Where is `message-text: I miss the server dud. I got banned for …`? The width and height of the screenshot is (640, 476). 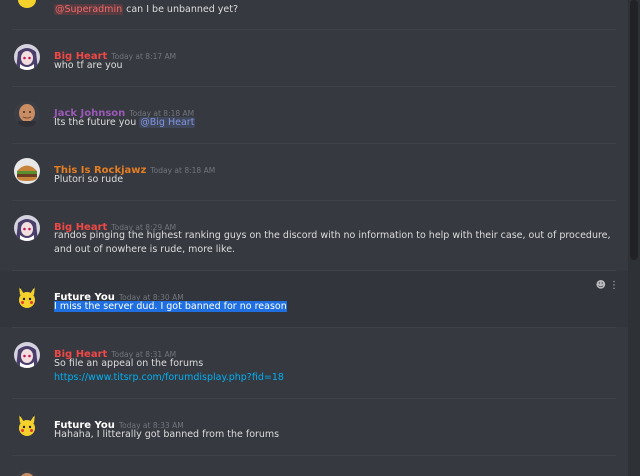
message-text: I miss the server dud. I got banned for … is located at coordinates (170, 306).